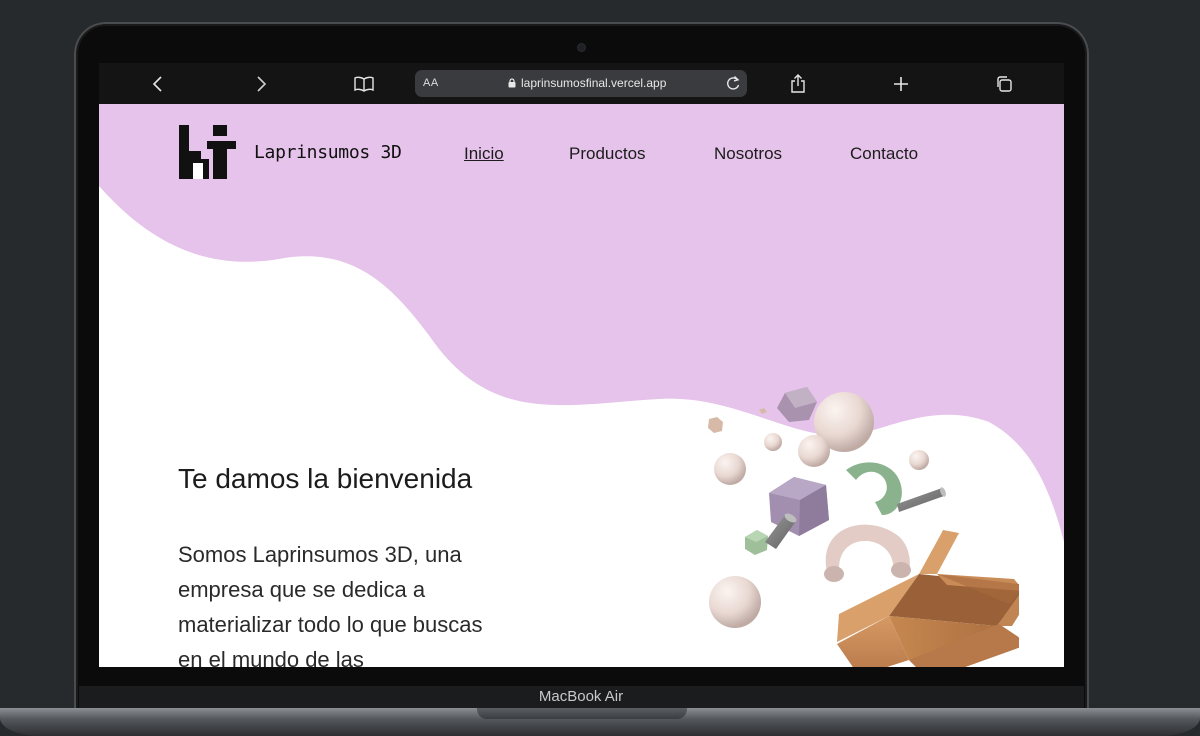 This screenshot has width=1200, height=736. Describe the element at coordinates (748, 154) in the screenshot. I see `nav-link-nosotros: Nosotros` at that location.